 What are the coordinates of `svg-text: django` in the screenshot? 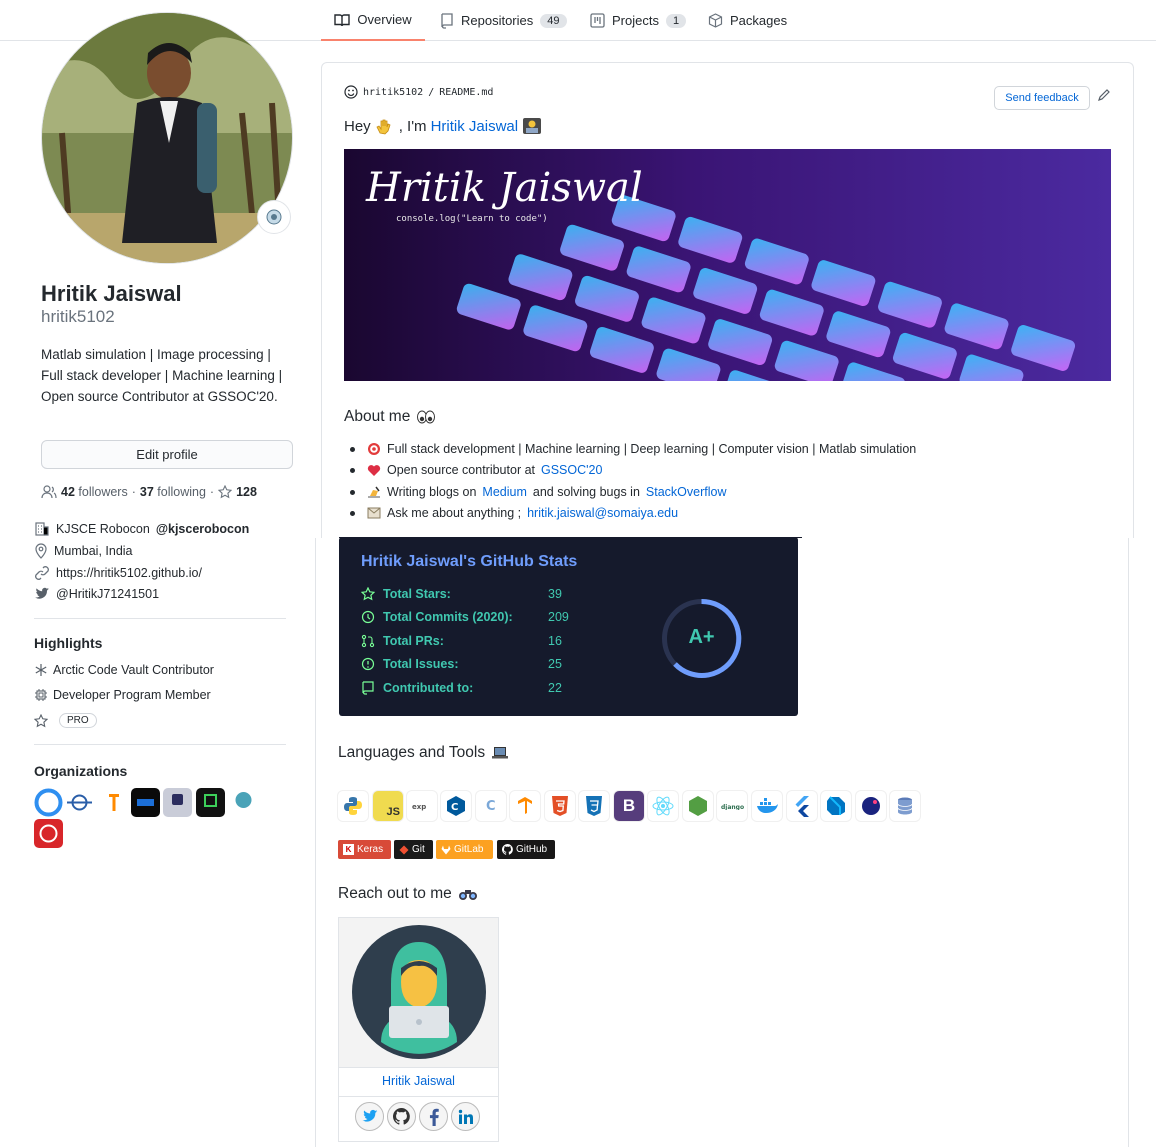 It's located at (732, 807).